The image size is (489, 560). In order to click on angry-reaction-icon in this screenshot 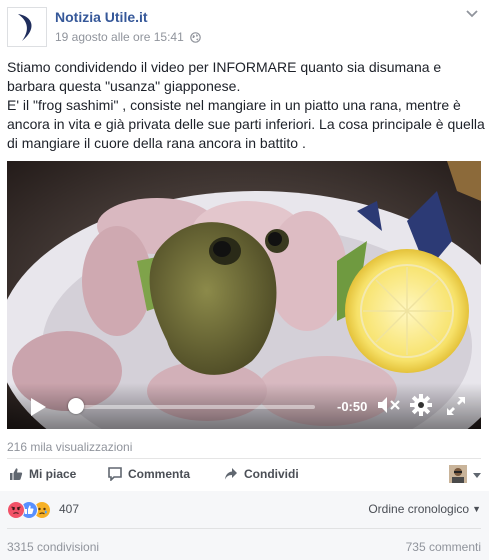, I will do `click(16, 510)`.